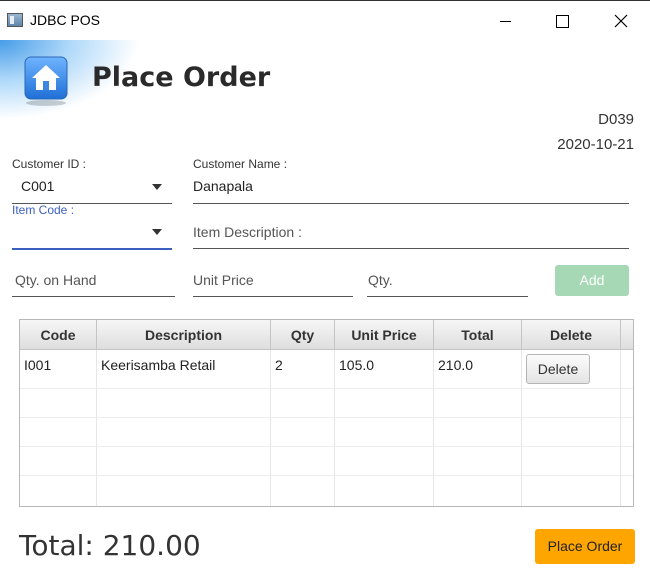 This screenshot has height=575, width=650. I want to click on app-window-icon, so click(15, 20).